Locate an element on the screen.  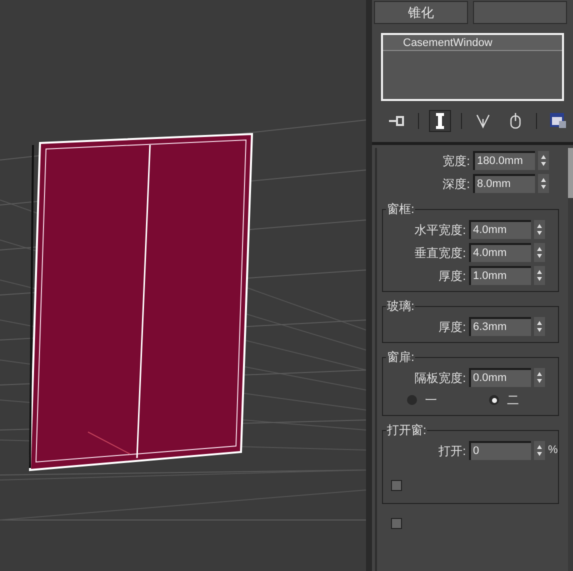
modifier-button: 锥化 is located at coordinates (421, 12).